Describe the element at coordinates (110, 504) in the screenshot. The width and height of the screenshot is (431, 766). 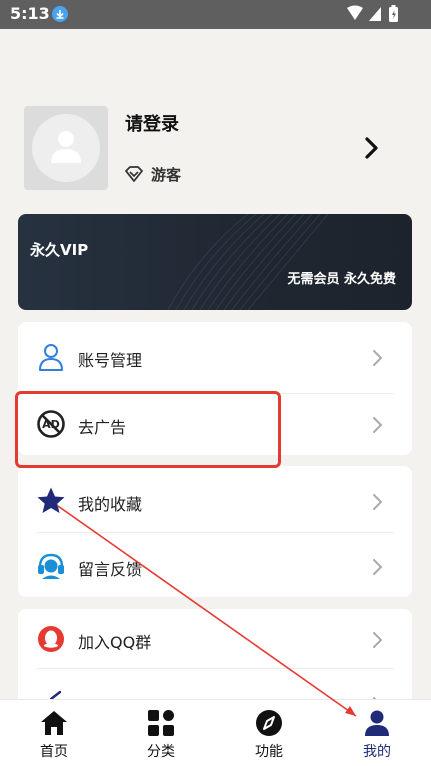
I see `menu-item-label: 我的收藏` at that location.